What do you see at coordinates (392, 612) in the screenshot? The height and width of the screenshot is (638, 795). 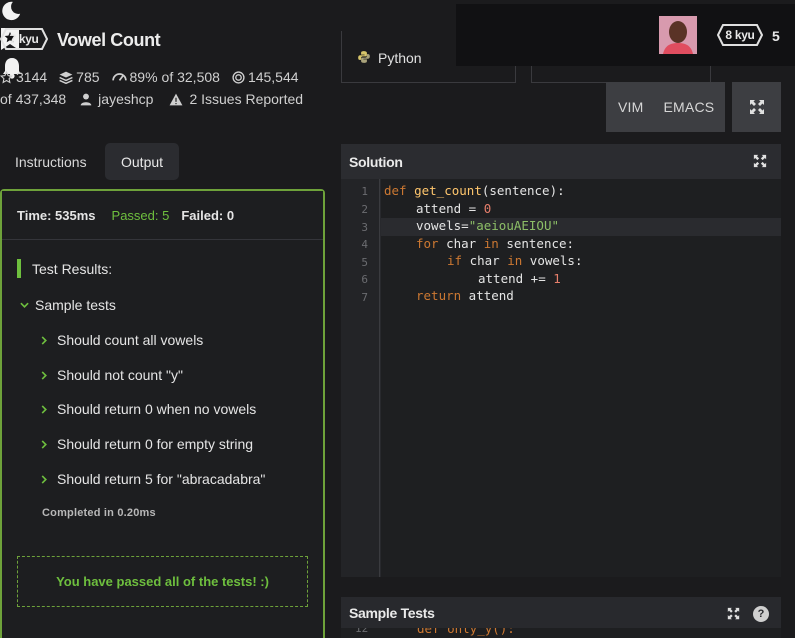 I see `sample-tests-title: Sample Tests` at bounding box center [392, 612].